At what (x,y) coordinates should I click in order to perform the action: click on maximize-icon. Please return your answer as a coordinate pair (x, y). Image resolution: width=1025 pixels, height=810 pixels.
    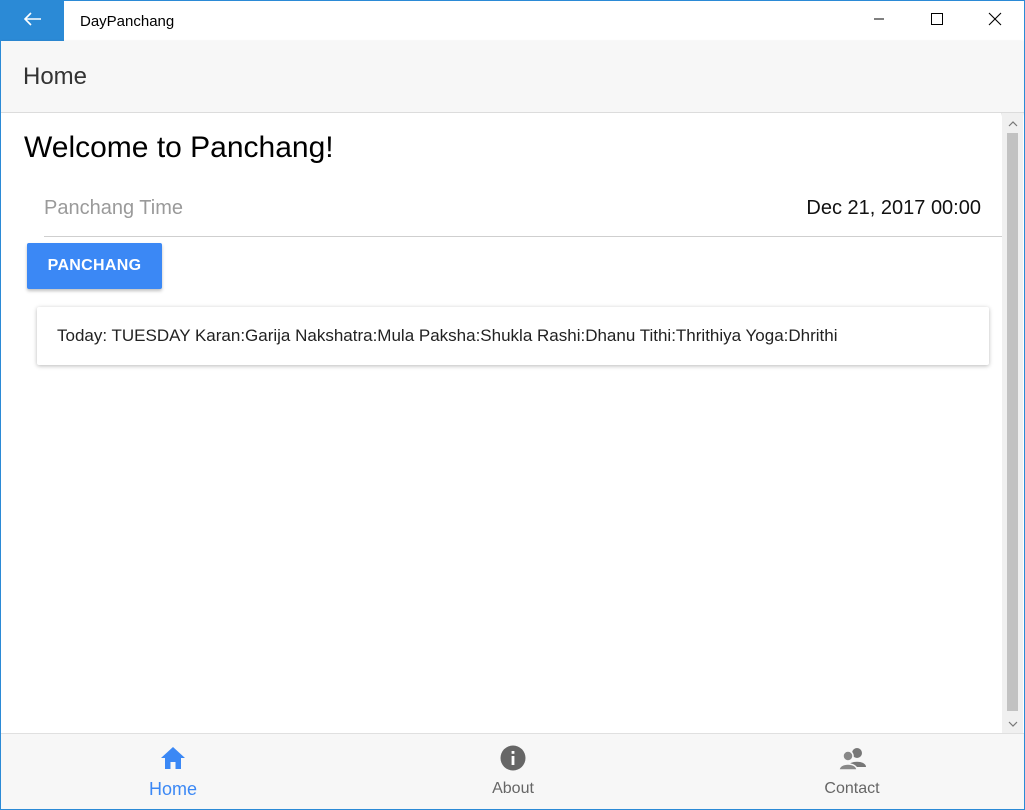
    Looking at the image, I should click on (937, 21).